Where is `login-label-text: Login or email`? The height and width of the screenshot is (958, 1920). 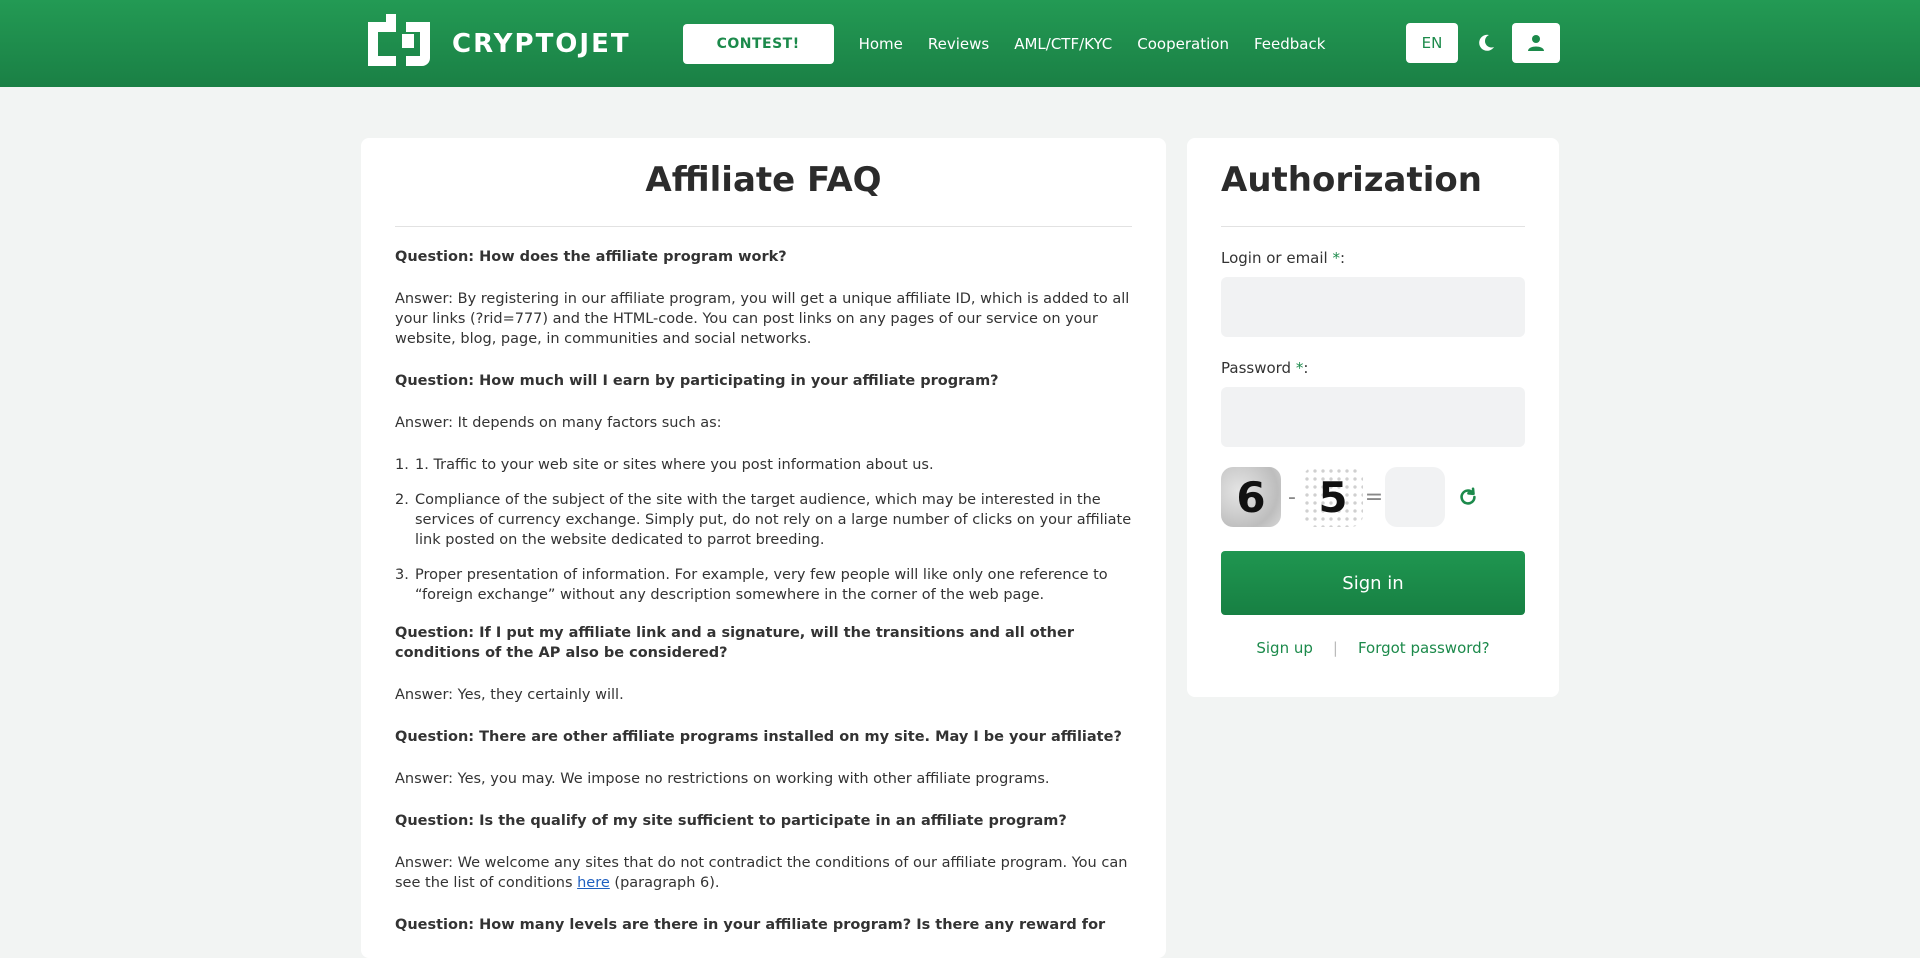 login-label-text: Login or email is located at coordinates (1277, 258).